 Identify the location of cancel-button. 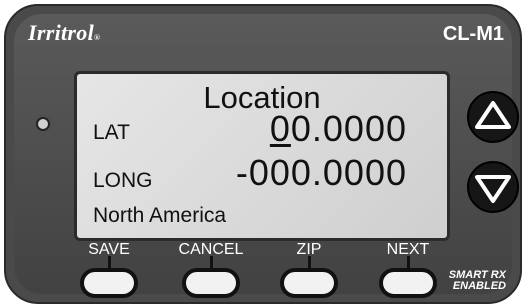
(211, 283).